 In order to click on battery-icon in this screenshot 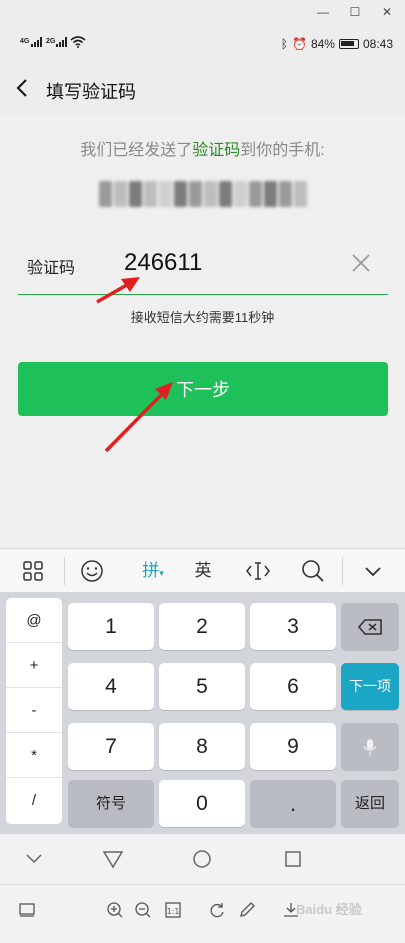, I will do `click(348, 44)`.